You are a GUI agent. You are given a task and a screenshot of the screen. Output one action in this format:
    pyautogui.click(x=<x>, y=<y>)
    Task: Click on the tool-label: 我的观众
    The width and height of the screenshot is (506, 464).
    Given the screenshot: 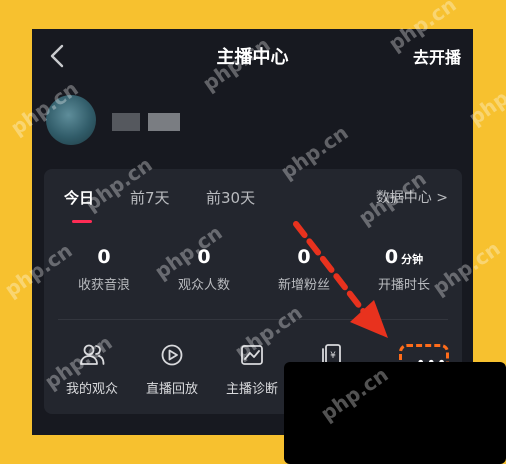 What is the action you would take?
    pyautogui.click(x=91, y=389)
    